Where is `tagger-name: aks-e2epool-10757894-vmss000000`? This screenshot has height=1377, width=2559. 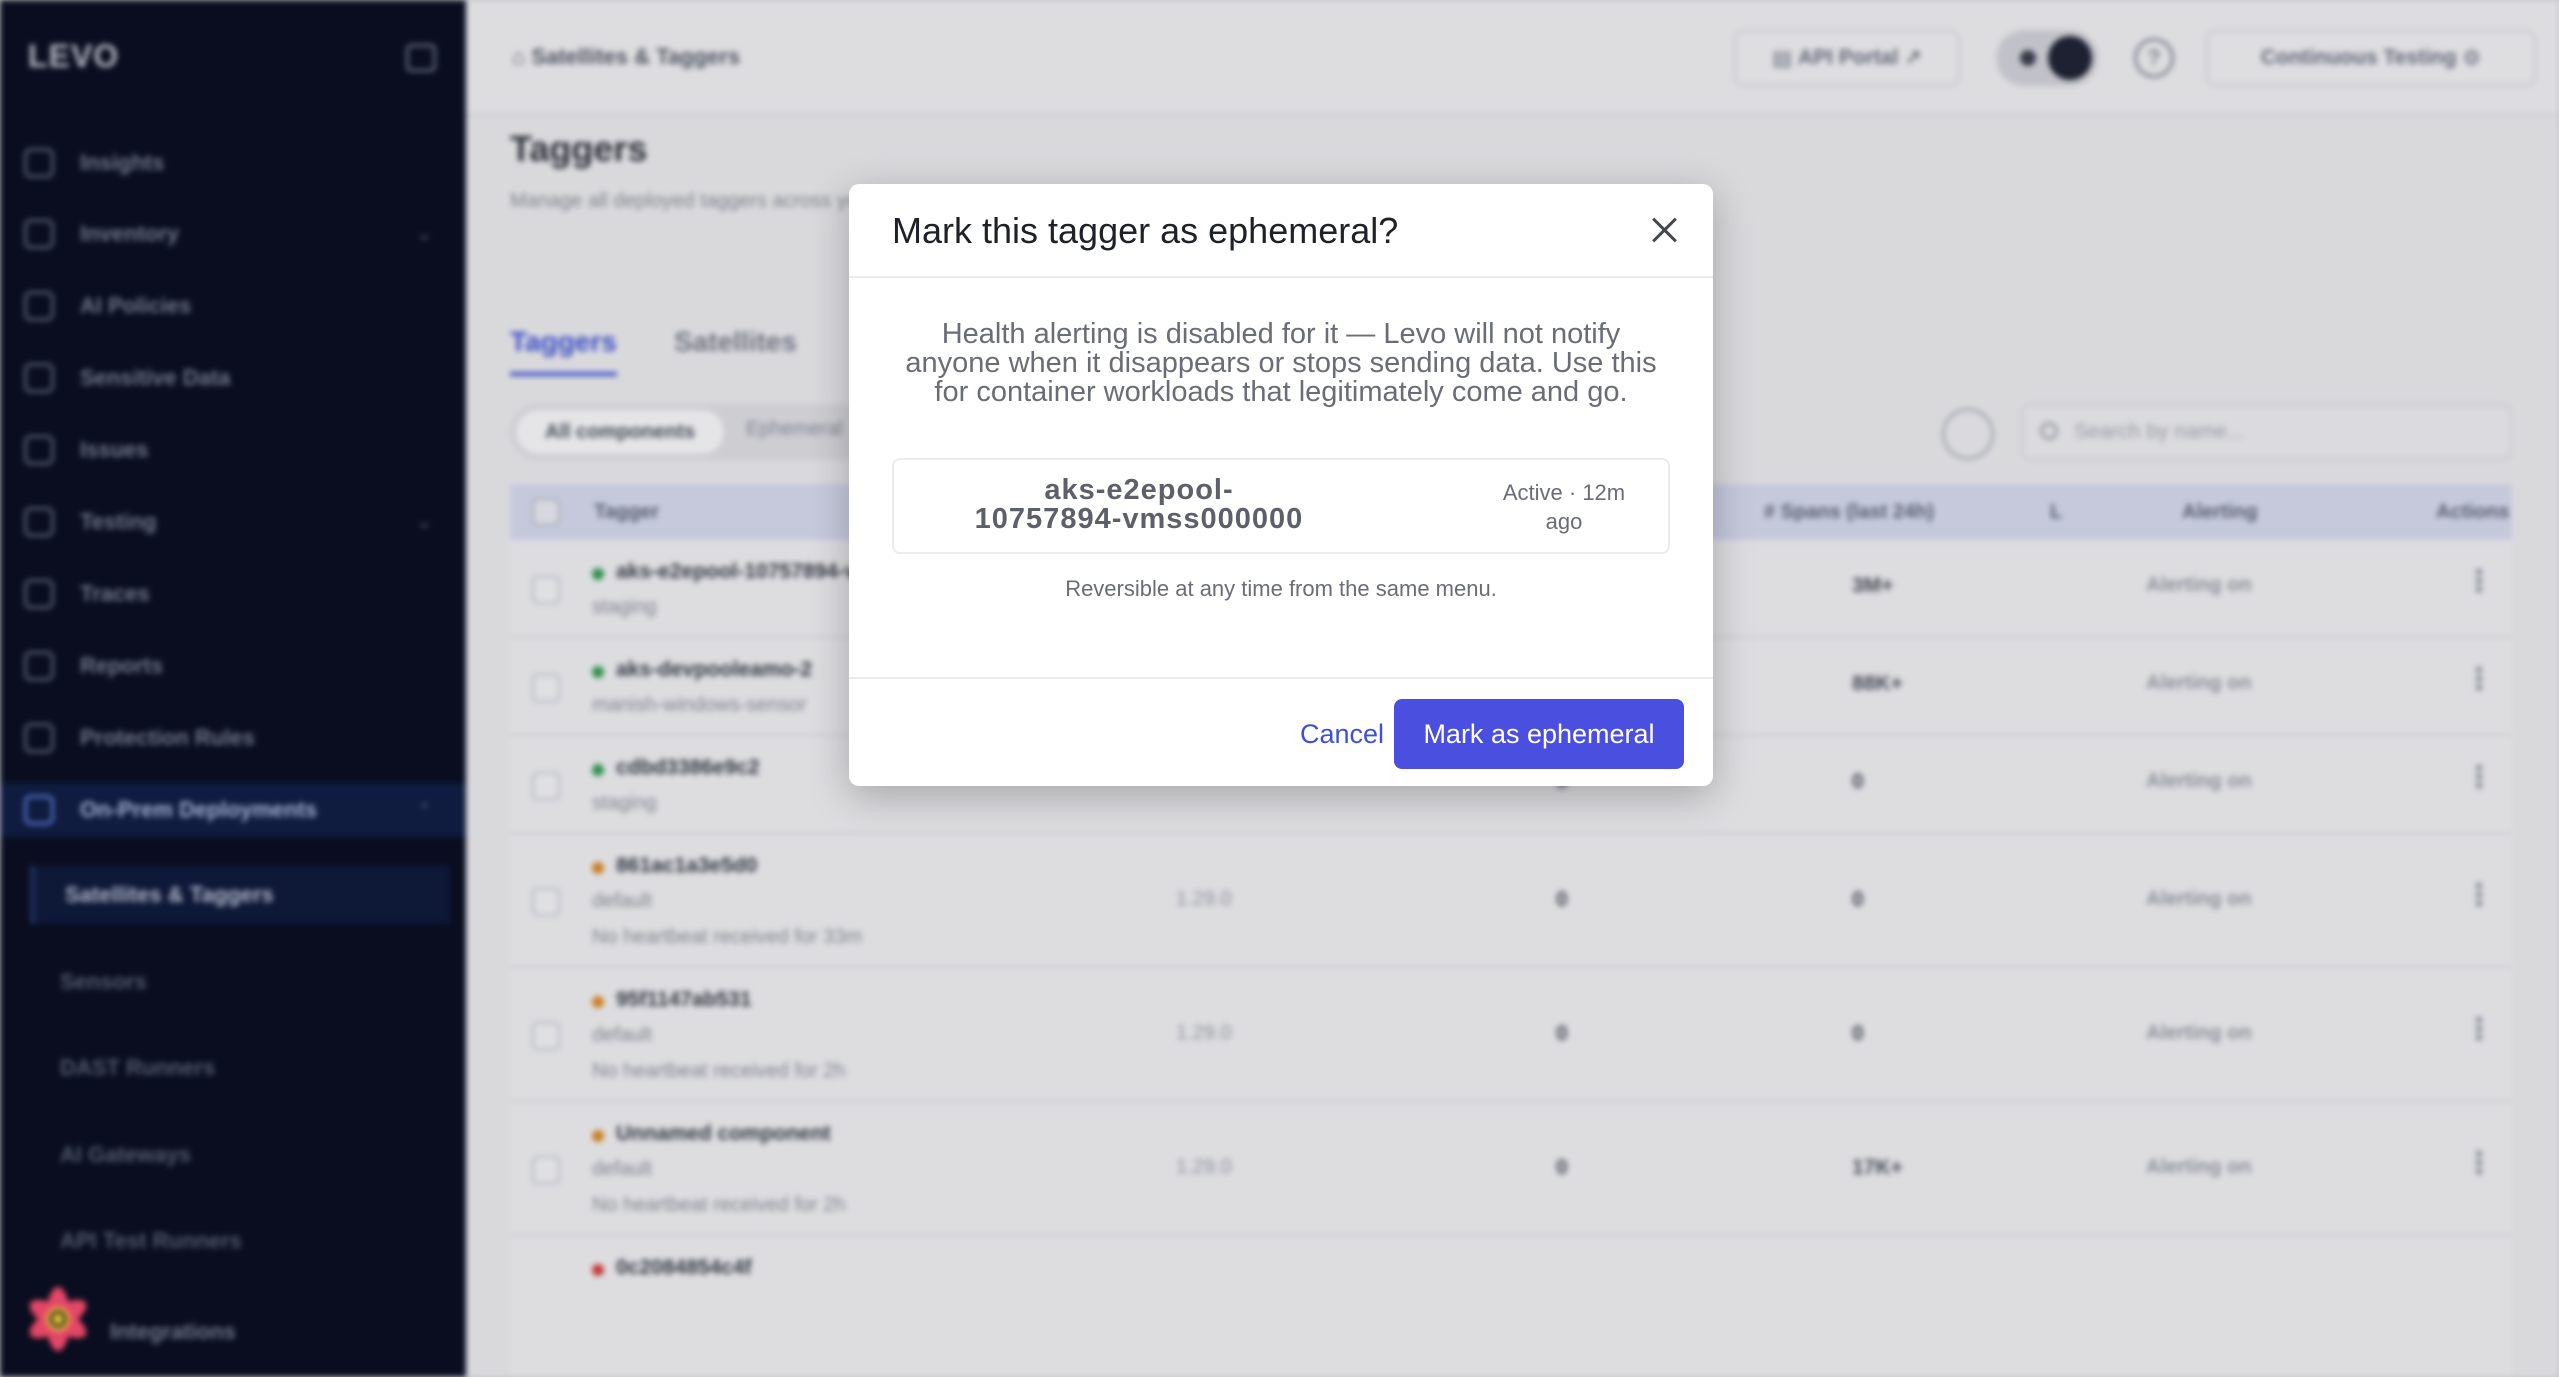 tagger-name: aks-e2epool-10757894-vmss000000 is located at coordinates (1139, 504).